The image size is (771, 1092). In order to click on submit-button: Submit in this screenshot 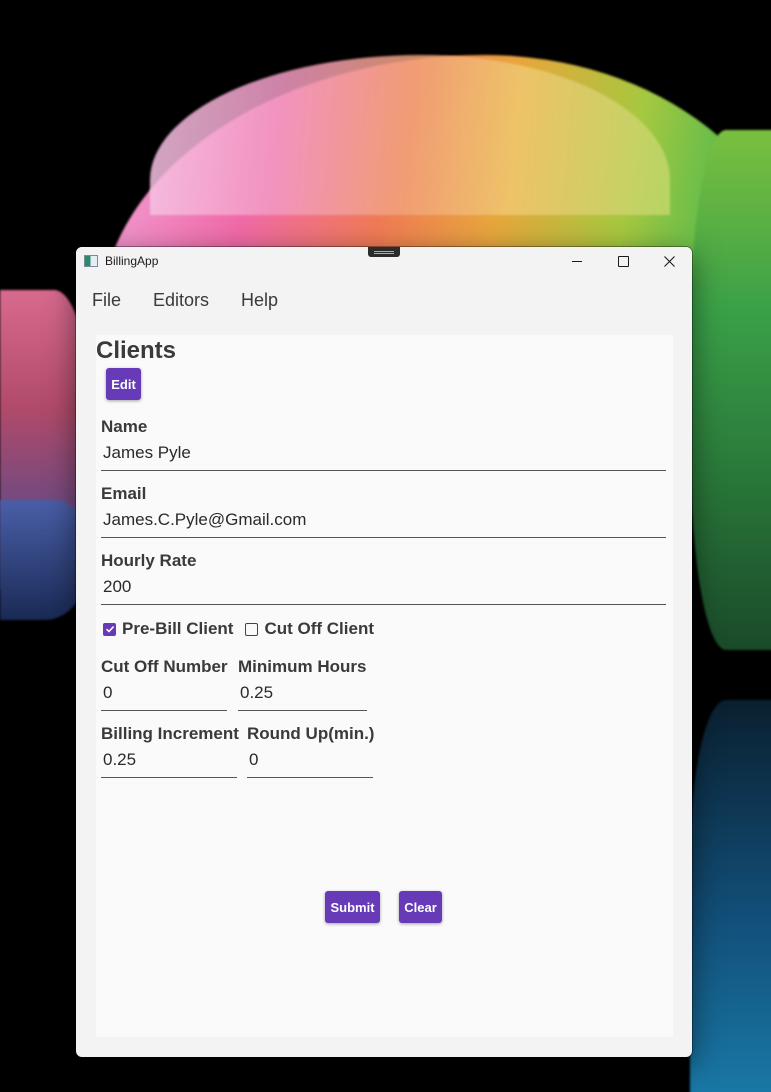, I will do `click(352, 907)`.